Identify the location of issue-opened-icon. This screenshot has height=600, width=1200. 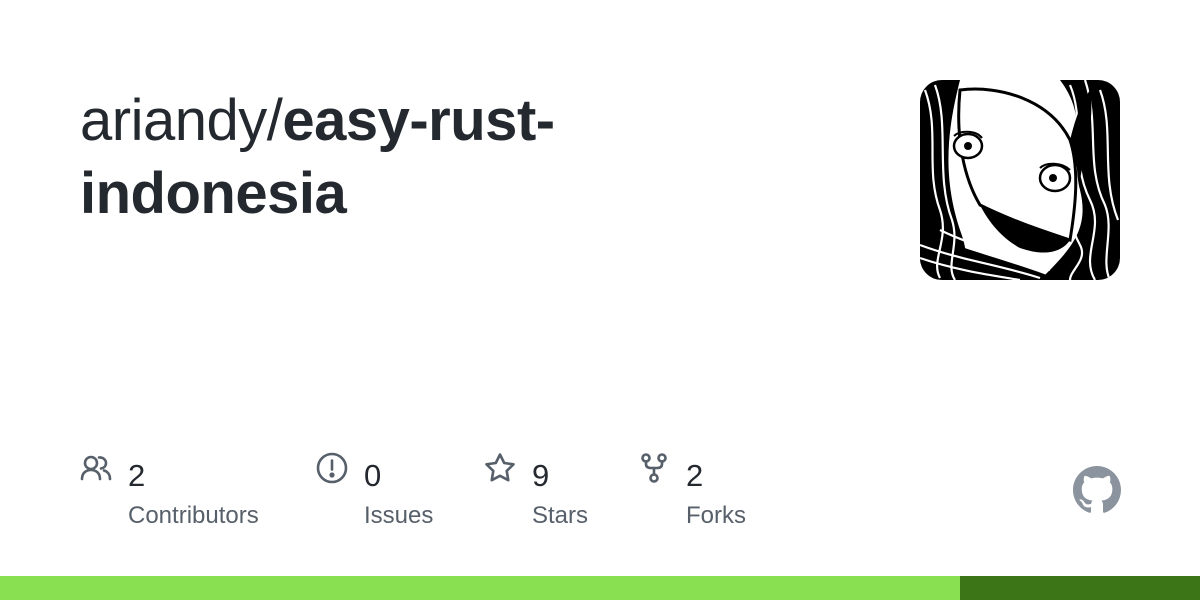
(332, 468).